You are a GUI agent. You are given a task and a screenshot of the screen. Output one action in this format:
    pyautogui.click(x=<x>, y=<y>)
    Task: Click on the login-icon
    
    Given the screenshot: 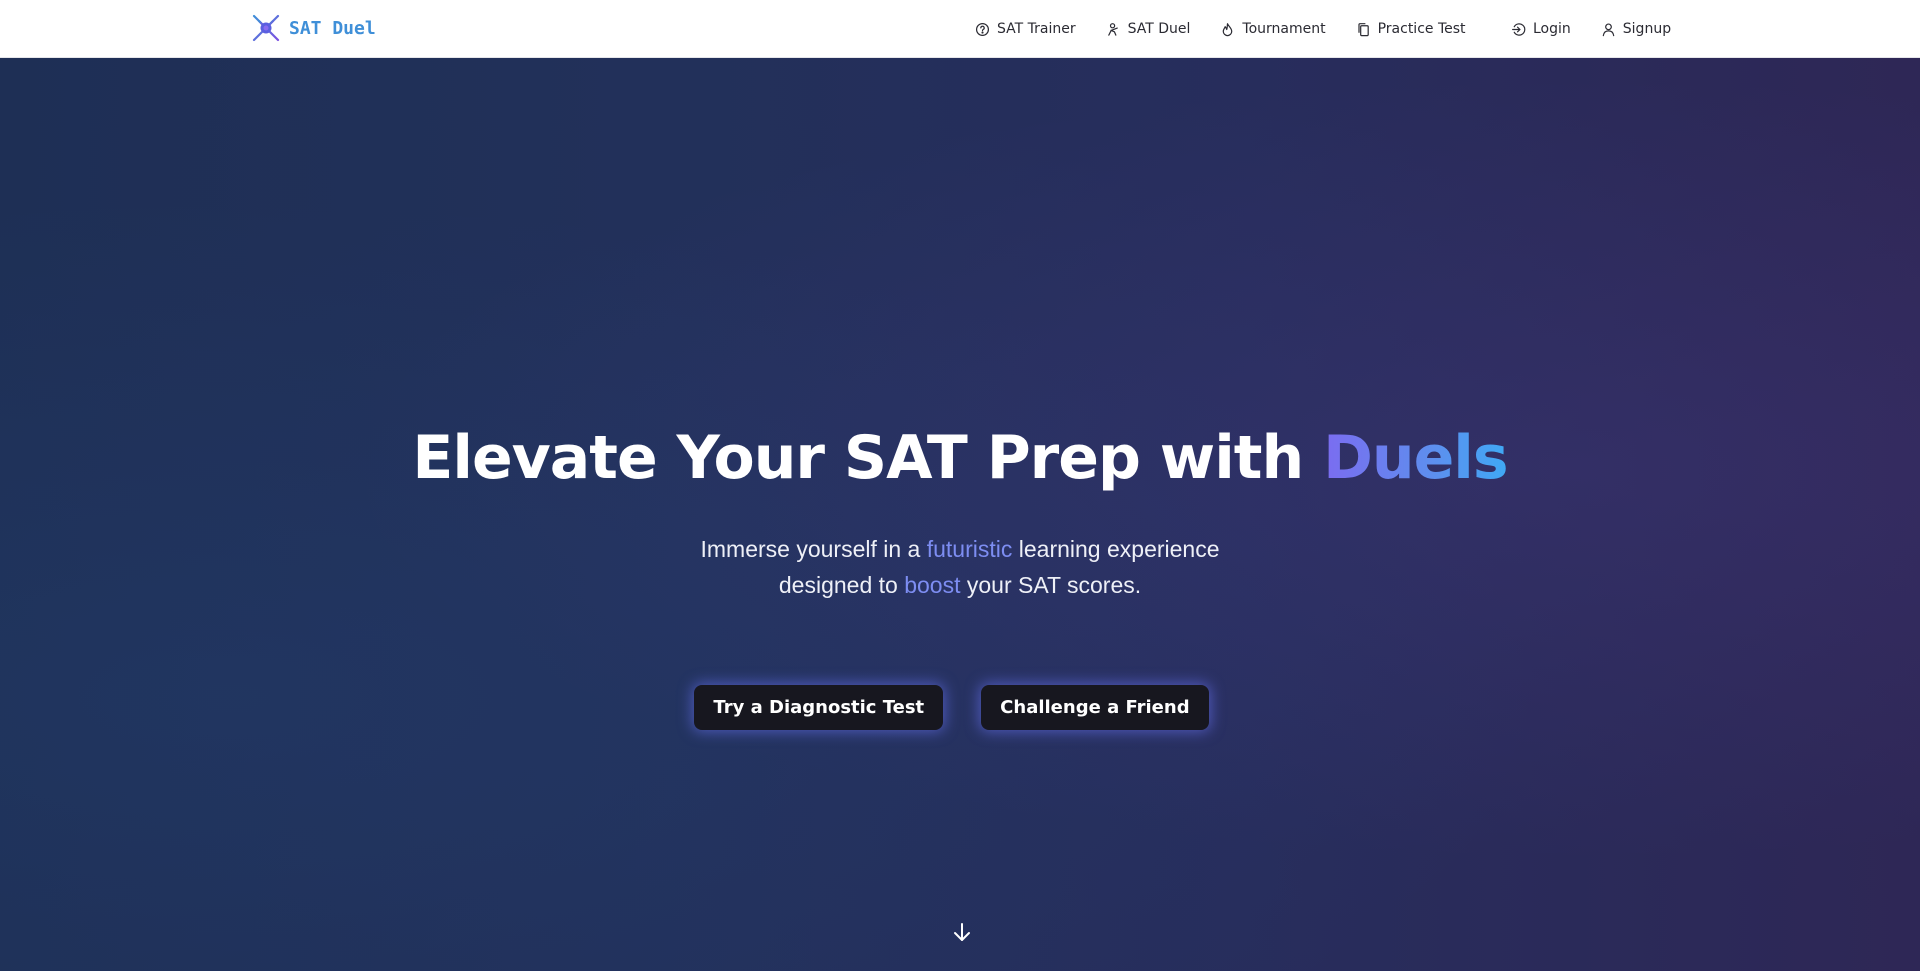 What is the action you would take?
    pyautogui.click(x=1519, y=29)
    